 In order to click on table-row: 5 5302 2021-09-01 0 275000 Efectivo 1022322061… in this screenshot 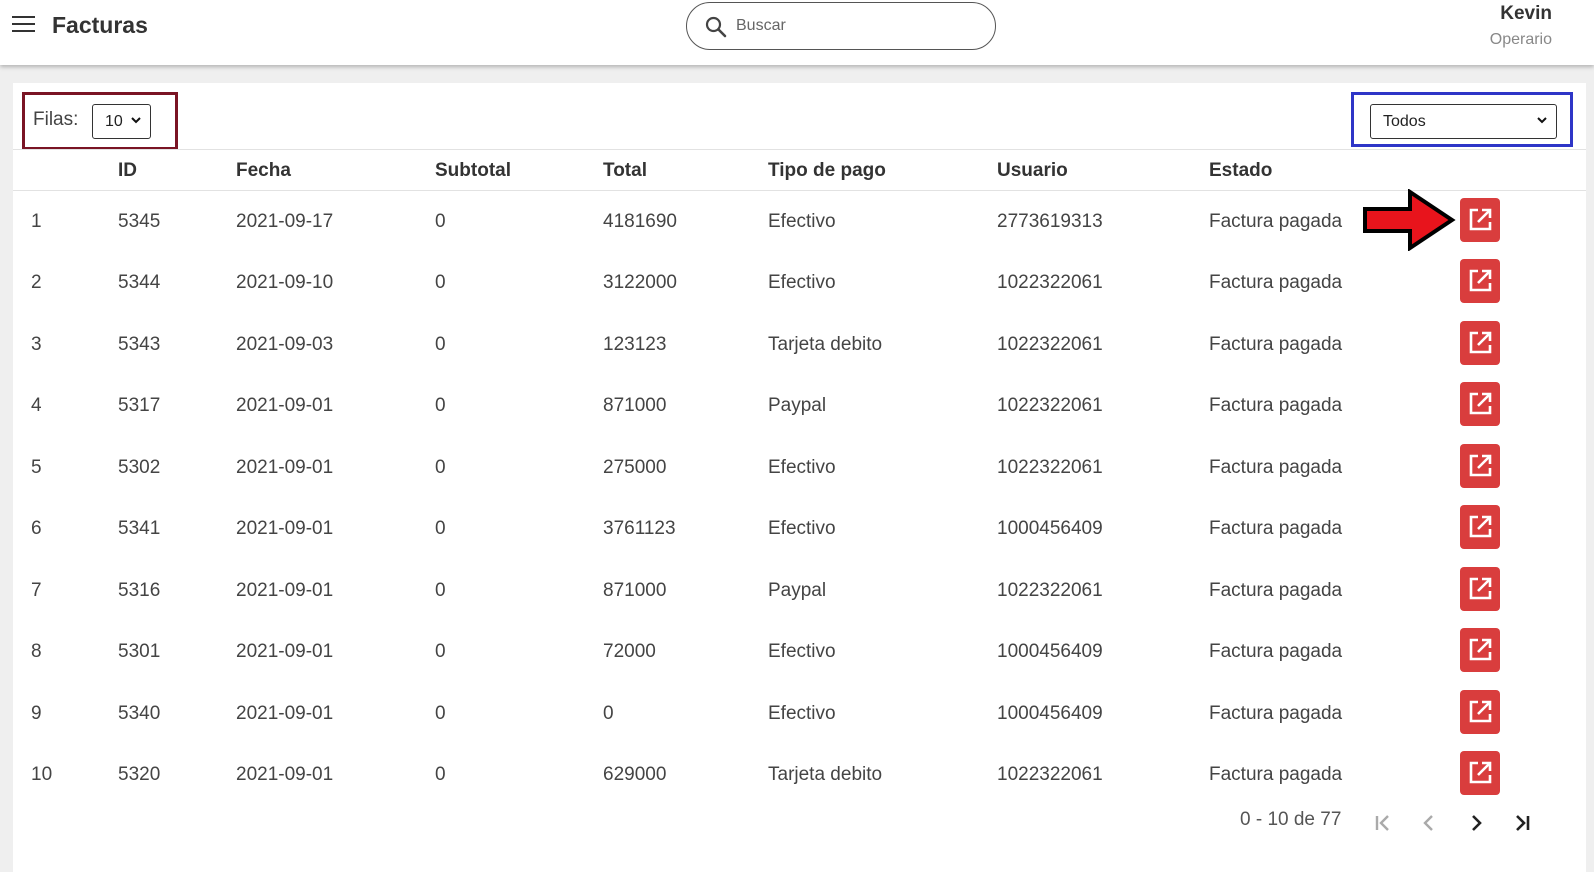, I will do `click(799, 468)`.